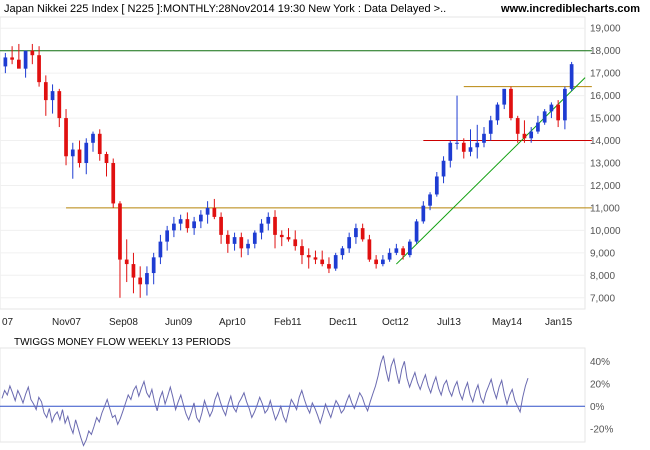  I want to click on x-tick-label: Jun09, so click(179, 322).